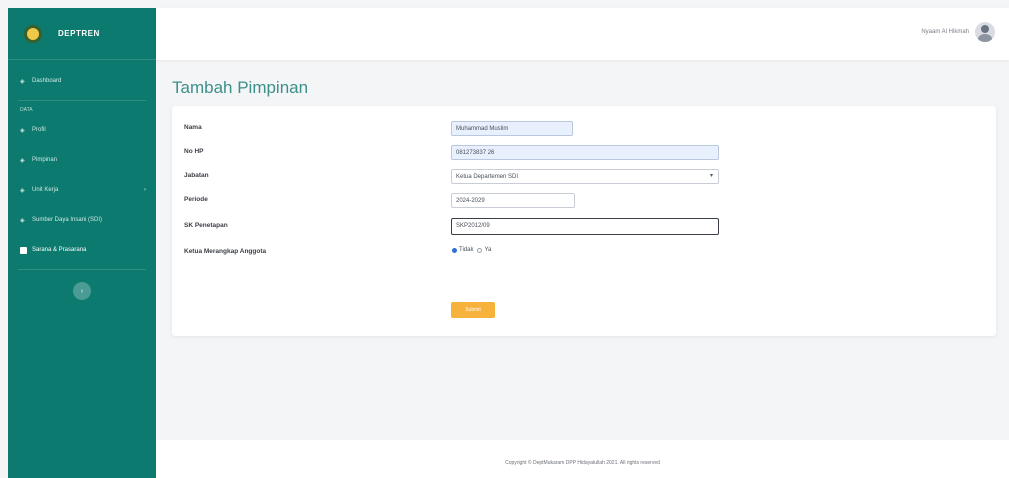  Describe the element at coordinates (45, 190) in the screenshot. I see `sidebar-item-label: Unit Kerja` at that location.